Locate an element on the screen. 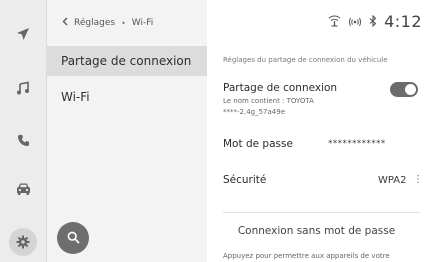  menu-item-label: Partage de connexion is located at coordinates (126, 61).